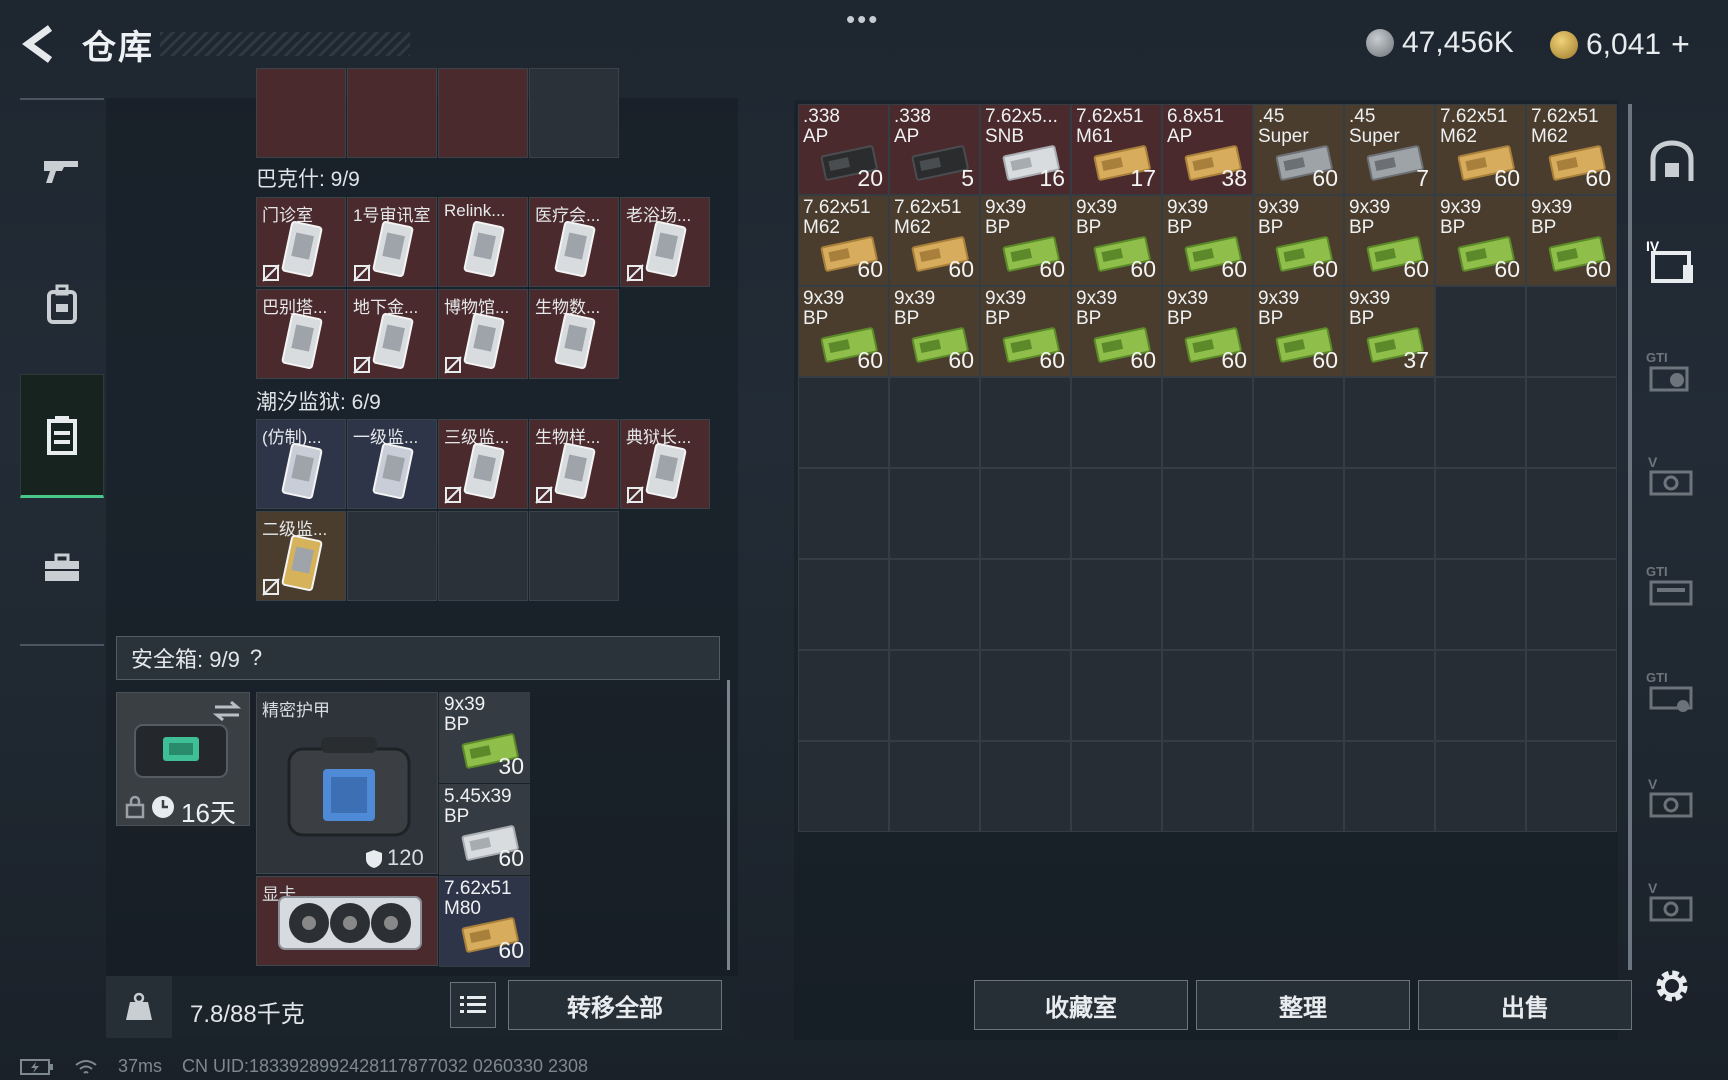 The height and width of the screenshot is (1080, 1728). Describe the element at coordinates (484, 737) in the screenshot. I see `ammo-item: 9x39 BP 30` at that location.